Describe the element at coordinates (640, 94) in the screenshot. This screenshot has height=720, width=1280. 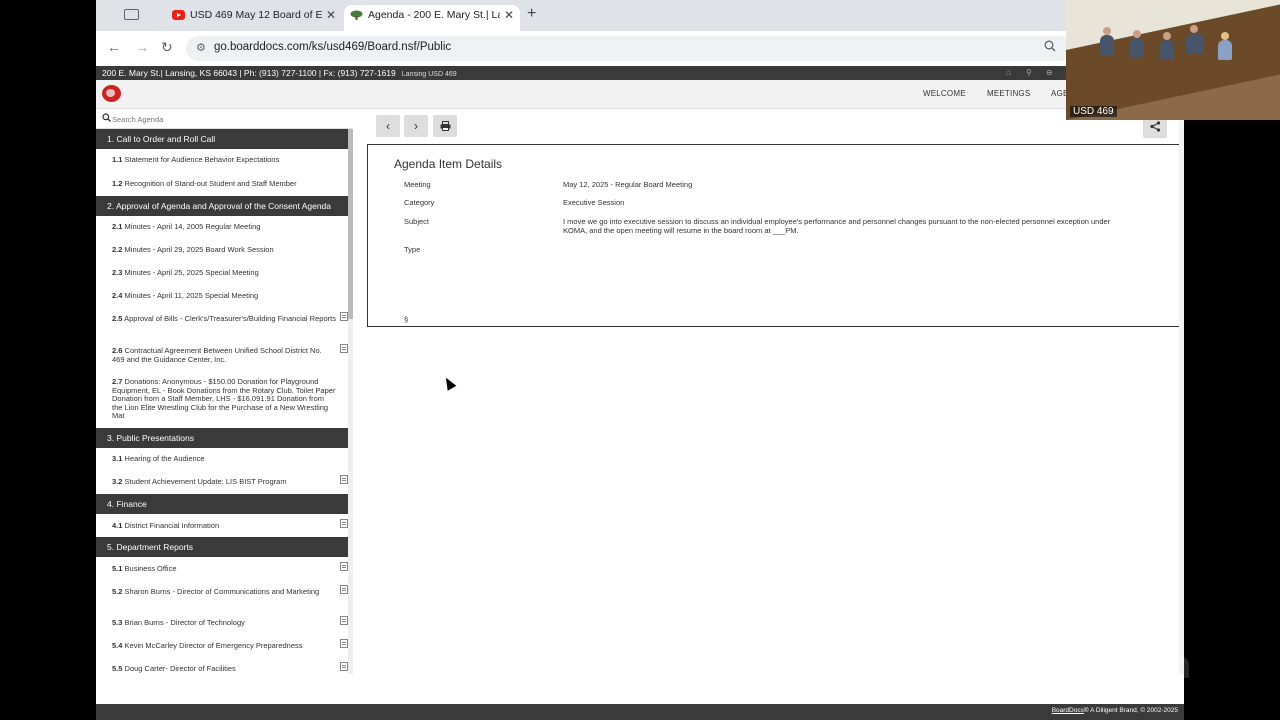
I see `site-header: WELCOME MEETINGS AGE` at that location.